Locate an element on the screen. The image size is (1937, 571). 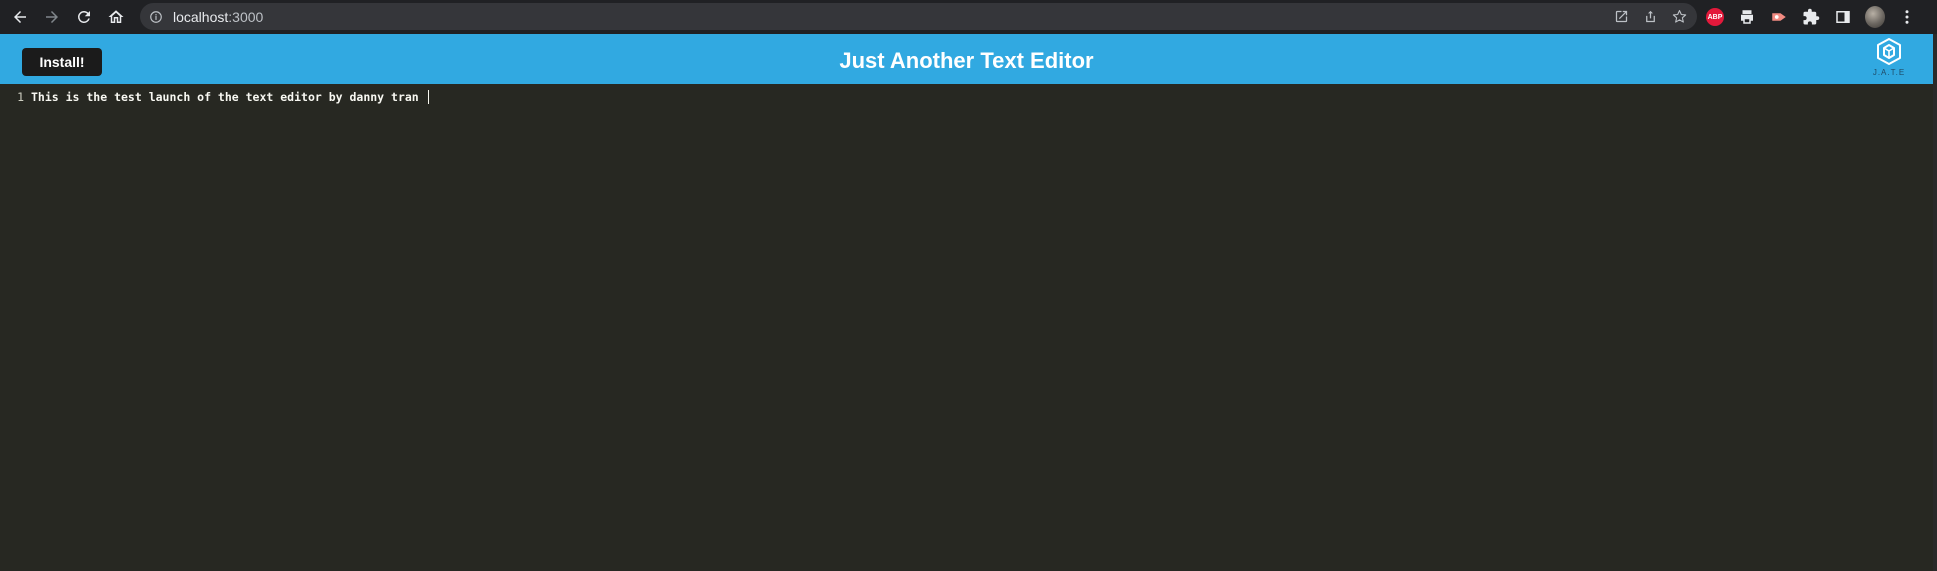
text-cursor is located at coordinates (428, 97).